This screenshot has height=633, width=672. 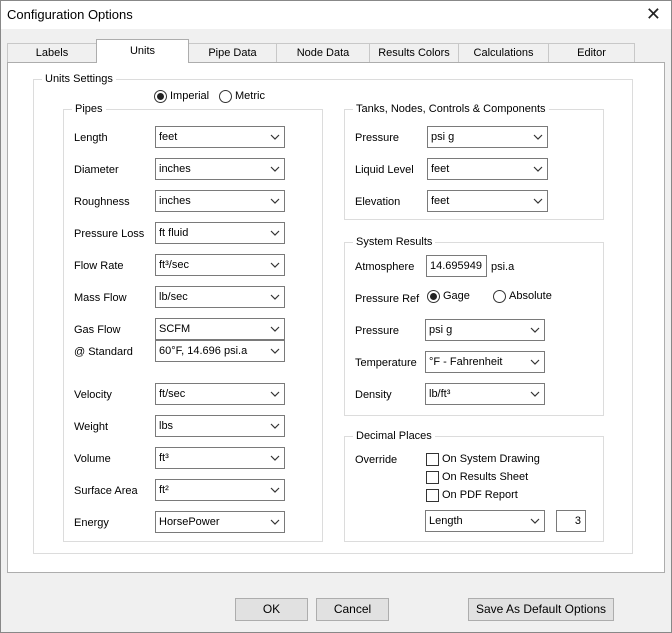 What do you see at coordinates (93, 395) in the screenshot?
I see `pipes-velocity-label: Velocity` at bounding box center [93, 395].